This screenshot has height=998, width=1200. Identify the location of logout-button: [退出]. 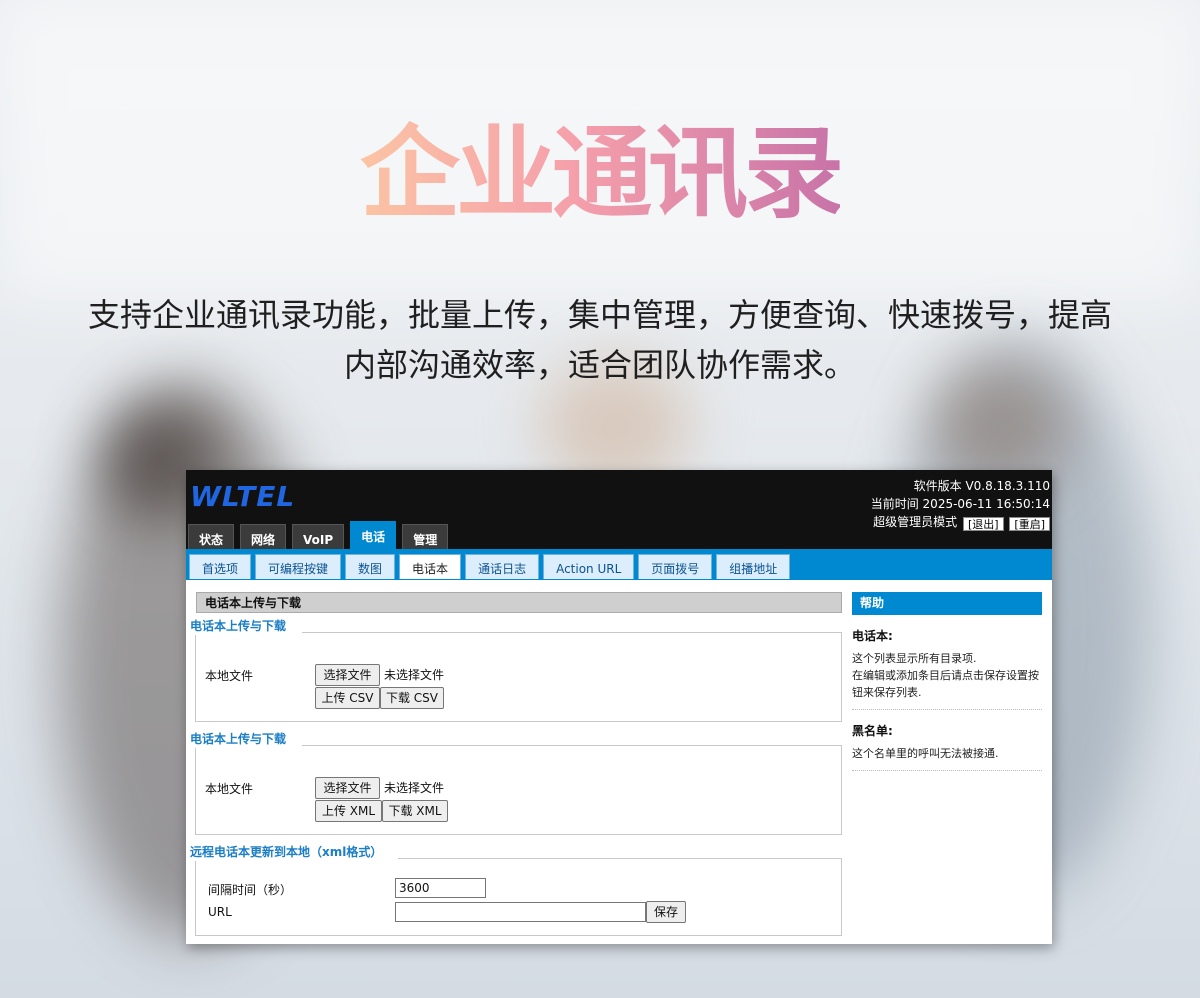
(983, 524).